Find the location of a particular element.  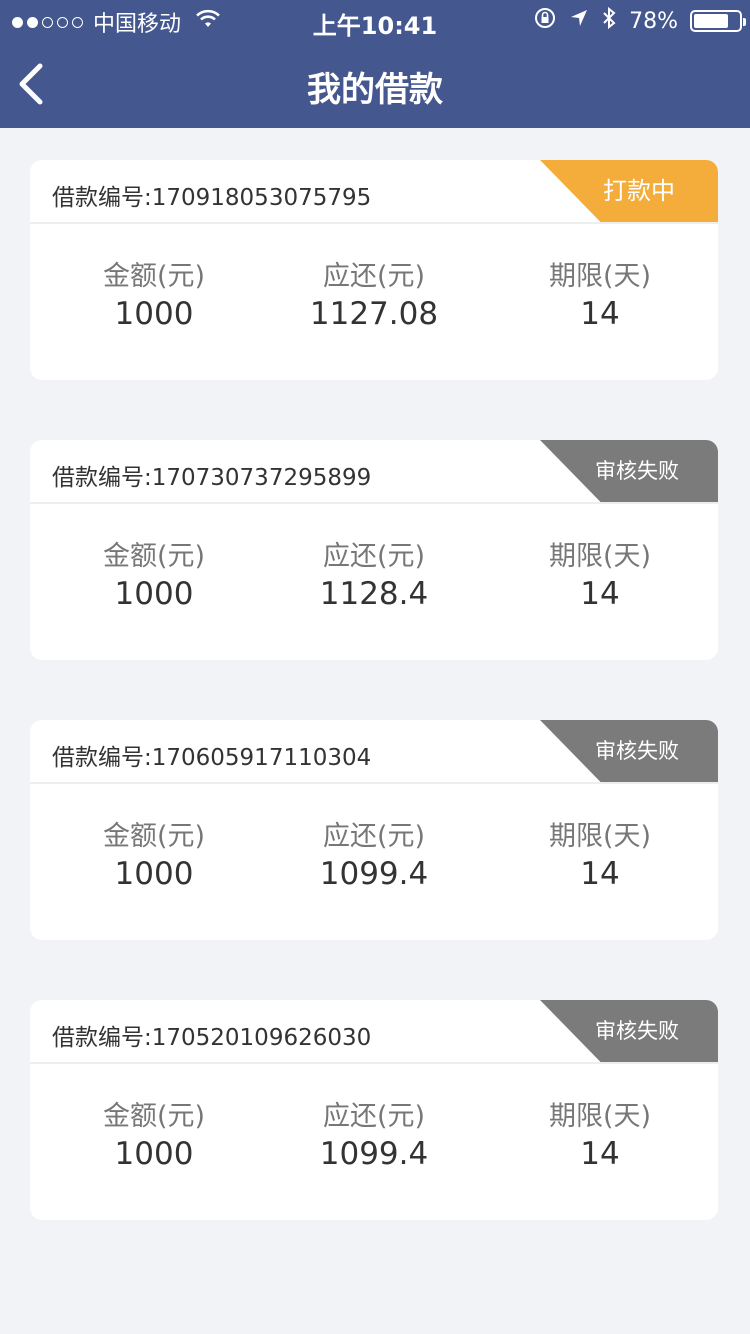

loan-card-body: 金额(元) 1000 应还(元) 1128.4 期限(天) 14 is located at coordinates (374, 582).